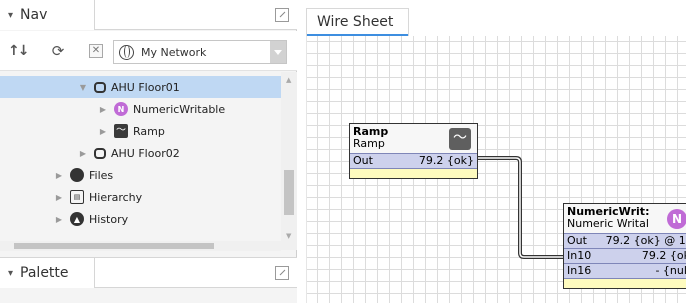  Describe the element at coordinates (174, 52) in the screenshot. I see `network-select-label: My Network` at that location.